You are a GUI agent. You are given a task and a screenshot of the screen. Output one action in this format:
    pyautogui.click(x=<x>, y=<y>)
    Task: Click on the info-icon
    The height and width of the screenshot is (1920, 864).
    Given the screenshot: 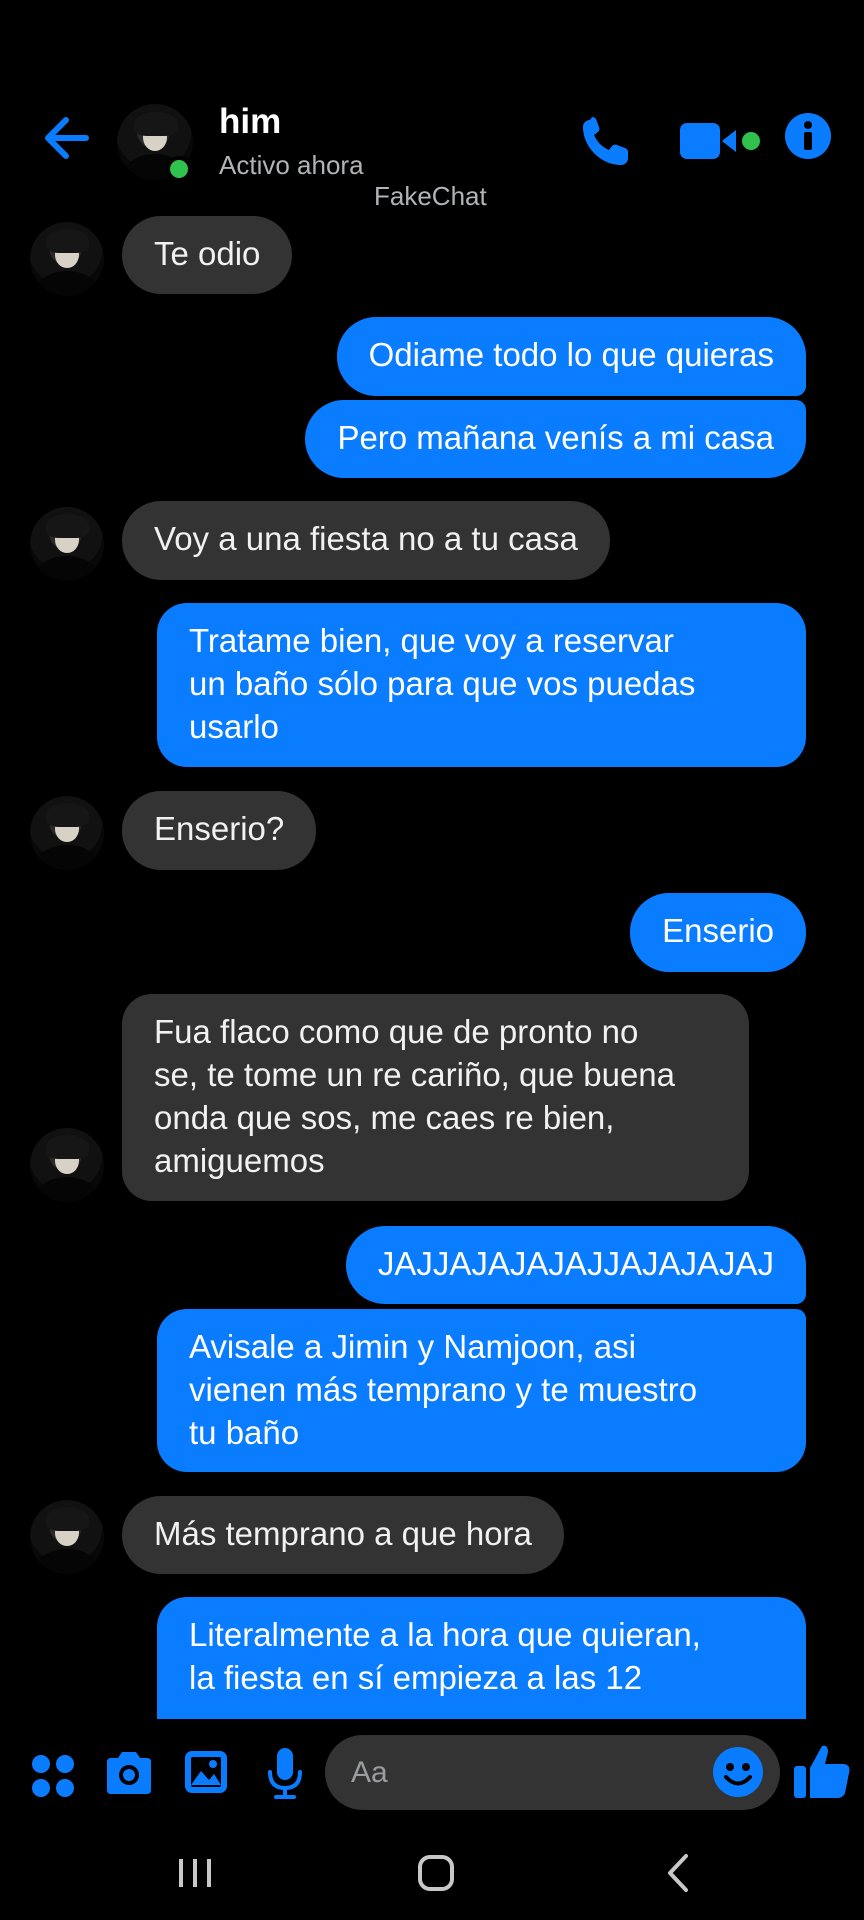 What is the action you would take?
    pyautogui.click(x=808, y=136)
    